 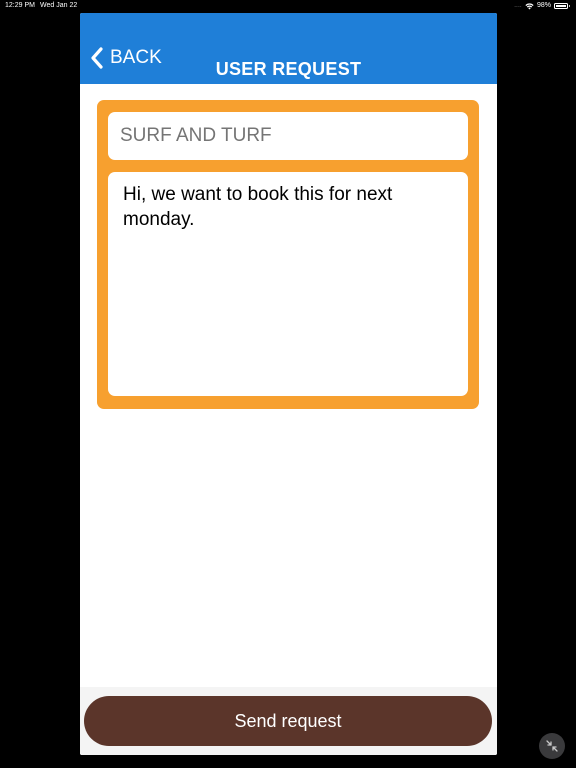 What do you see at coordinates (20, 5) in the screenshot?
I see `status-time: 12:29 PM` at bounding box center [20, 5].